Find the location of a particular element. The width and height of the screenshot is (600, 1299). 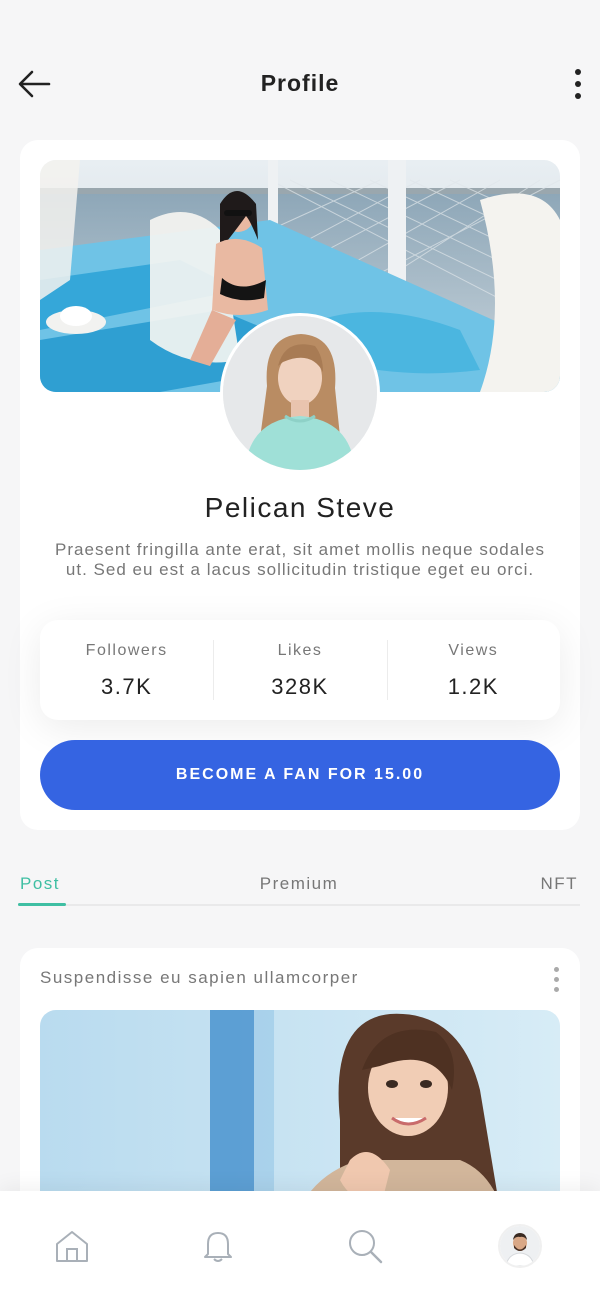

tab-premium: Premium is located at coordinates (299, 884).